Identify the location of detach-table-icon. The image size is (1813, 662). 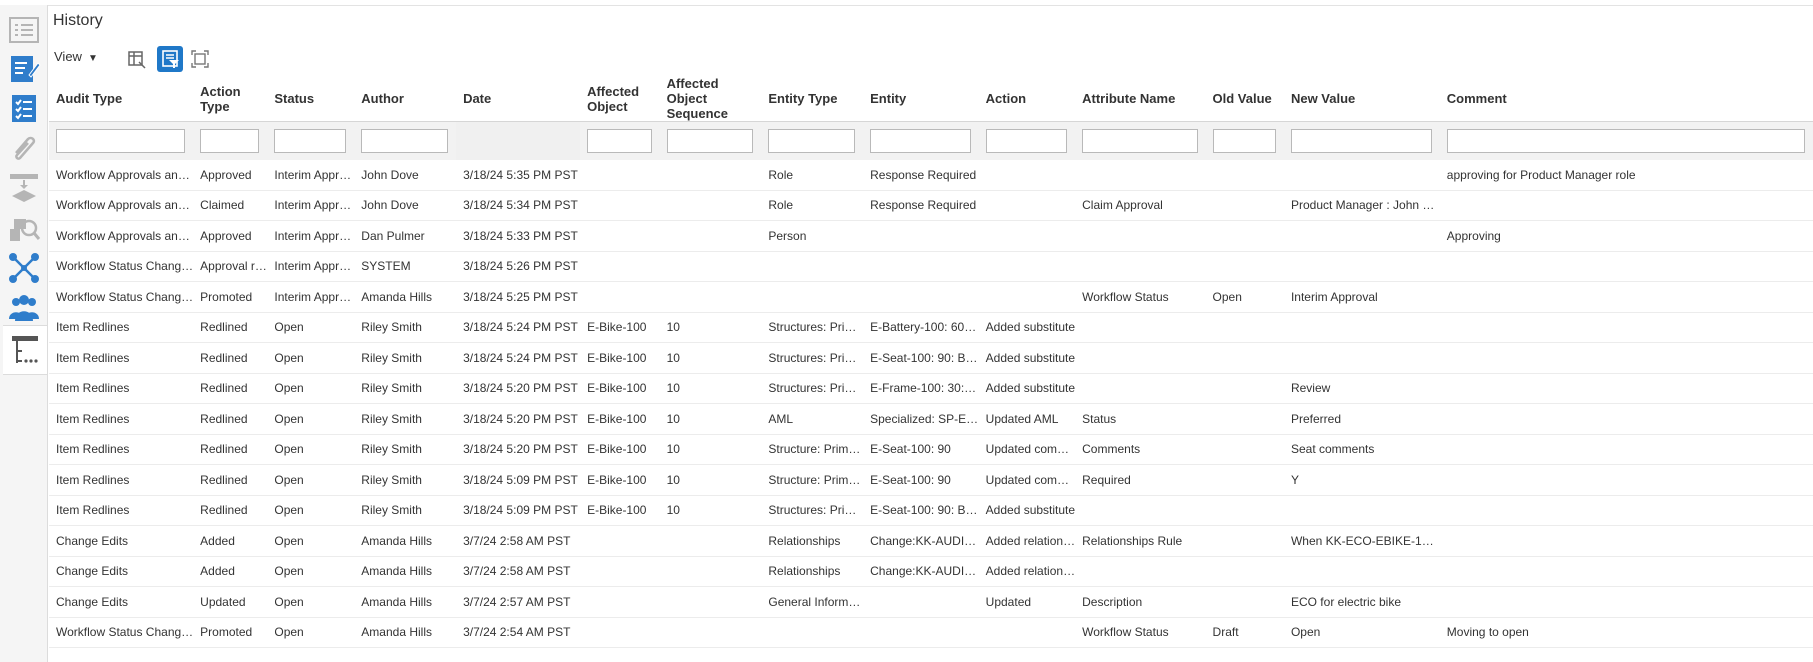
(200, 59).